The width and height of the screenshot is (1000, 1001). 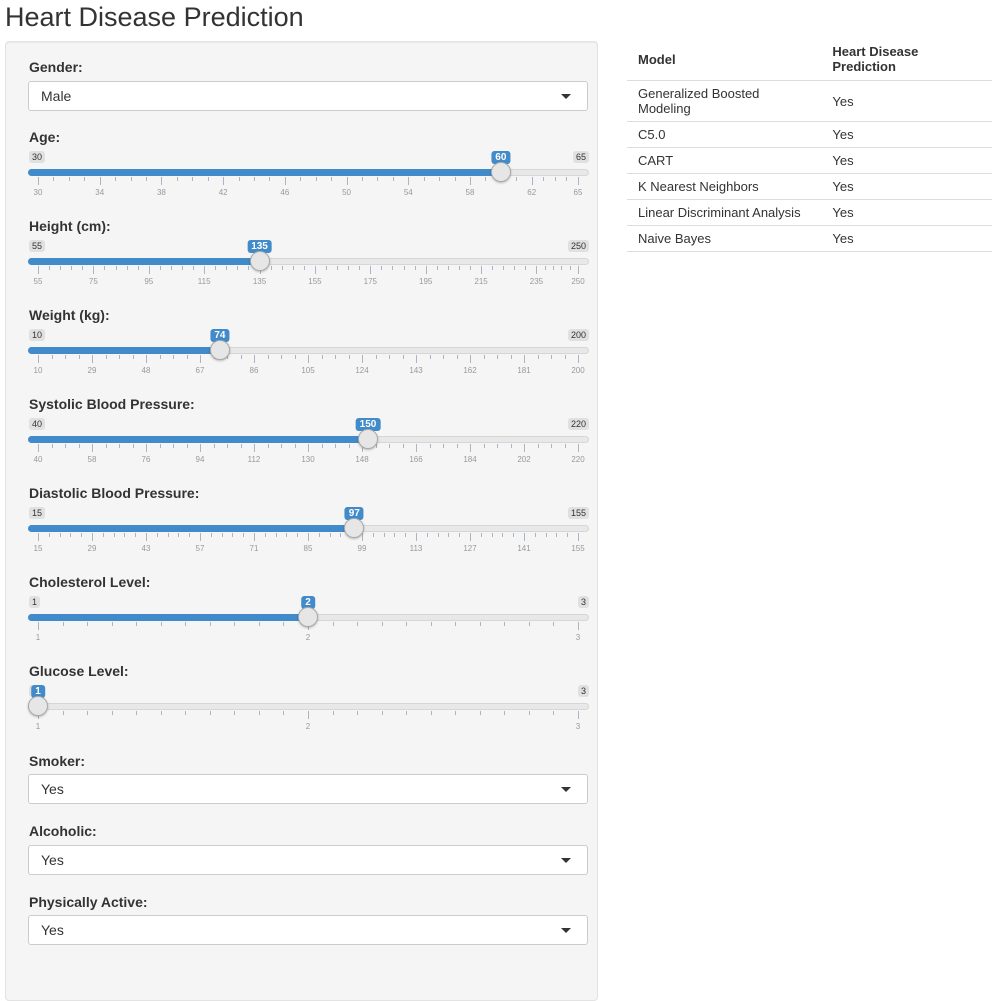 I want to click on height-slider: 55 250 55 75 95 115 135 155 175 195 215 235 250 135, so click(x=308, y=270).